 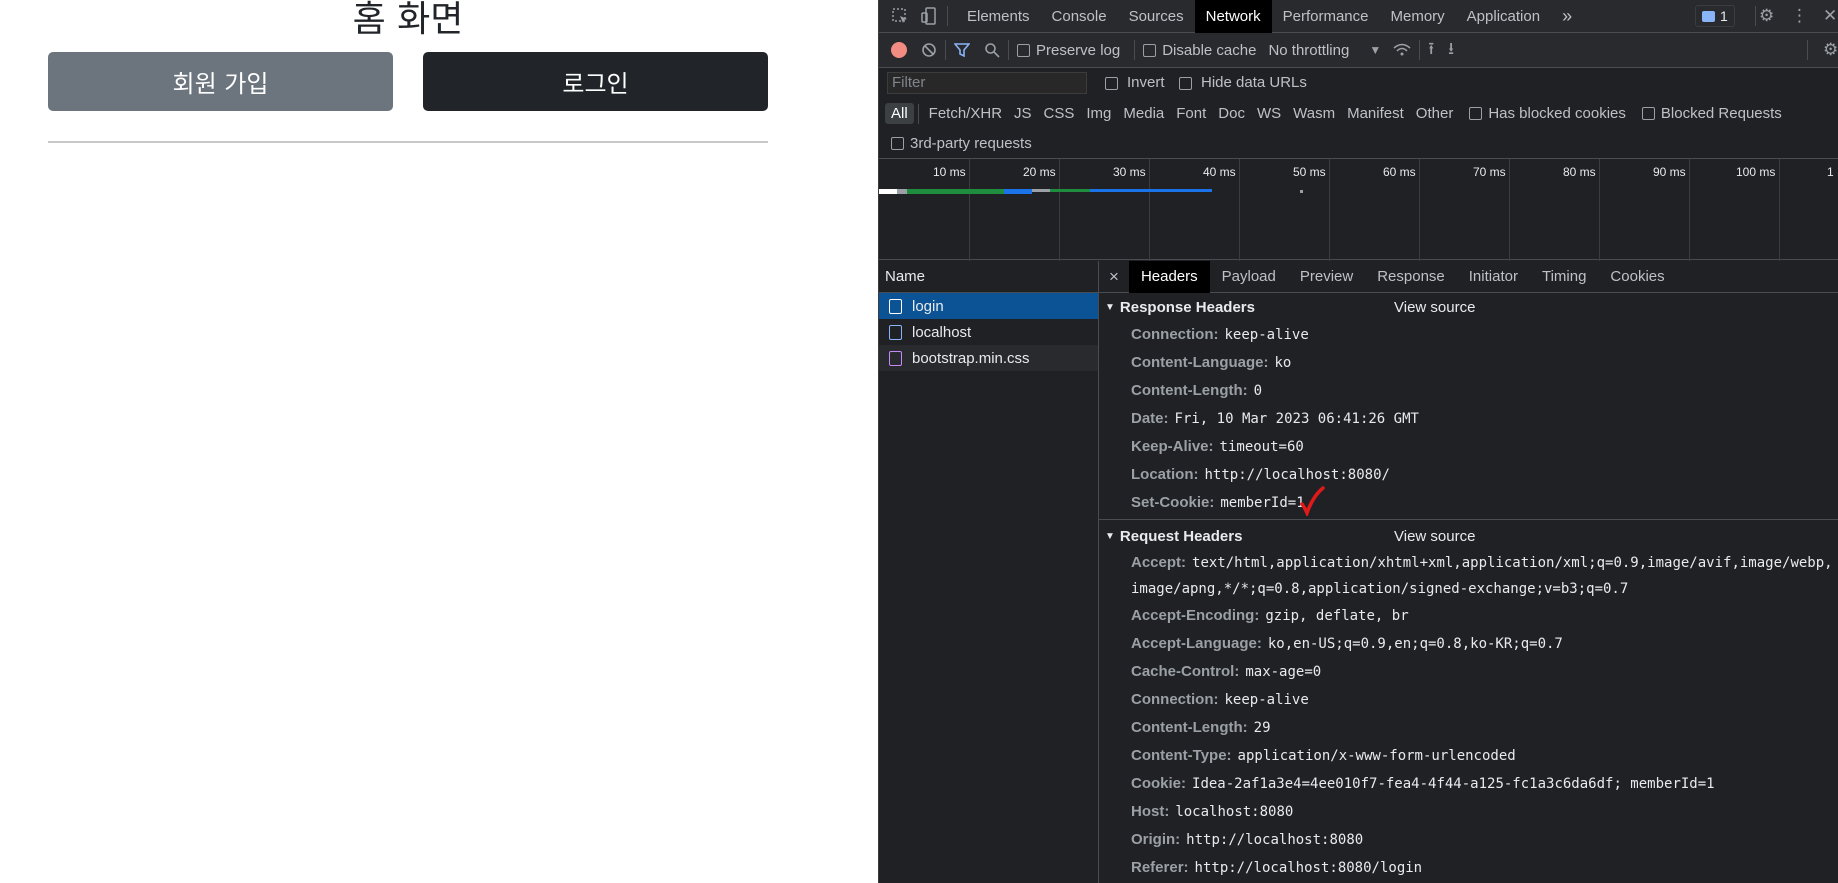 I want to click on disable-cache-checkbox, so click(x=1150, y=50).